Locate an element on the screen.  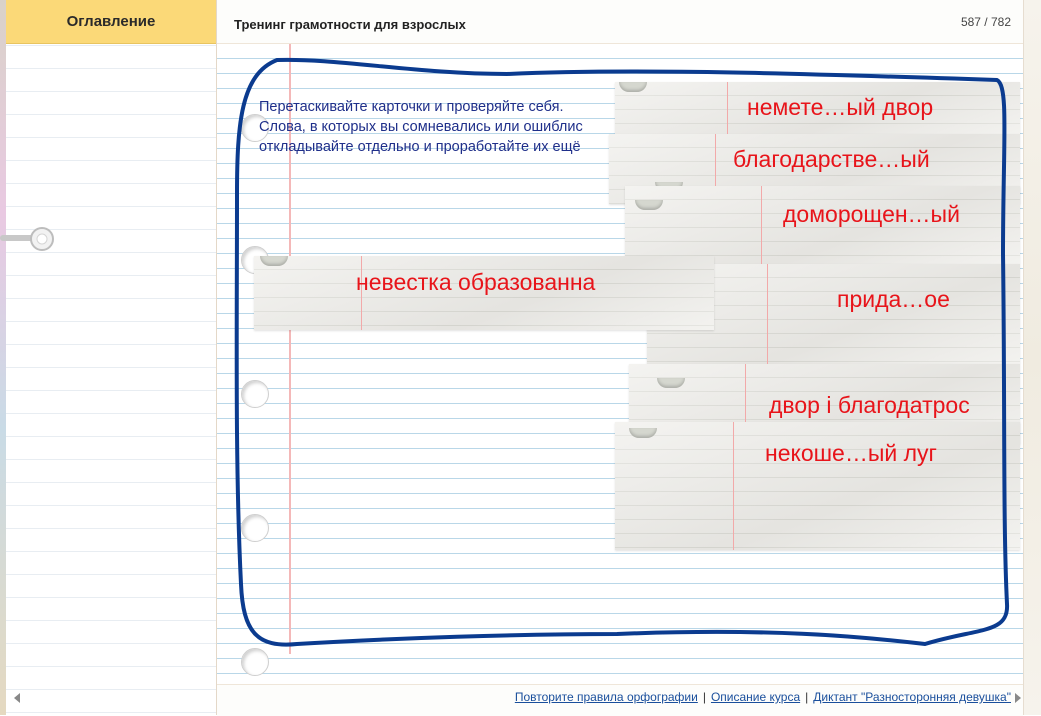
scroll-left-arrow-icon is located at coordinates (17, 698).